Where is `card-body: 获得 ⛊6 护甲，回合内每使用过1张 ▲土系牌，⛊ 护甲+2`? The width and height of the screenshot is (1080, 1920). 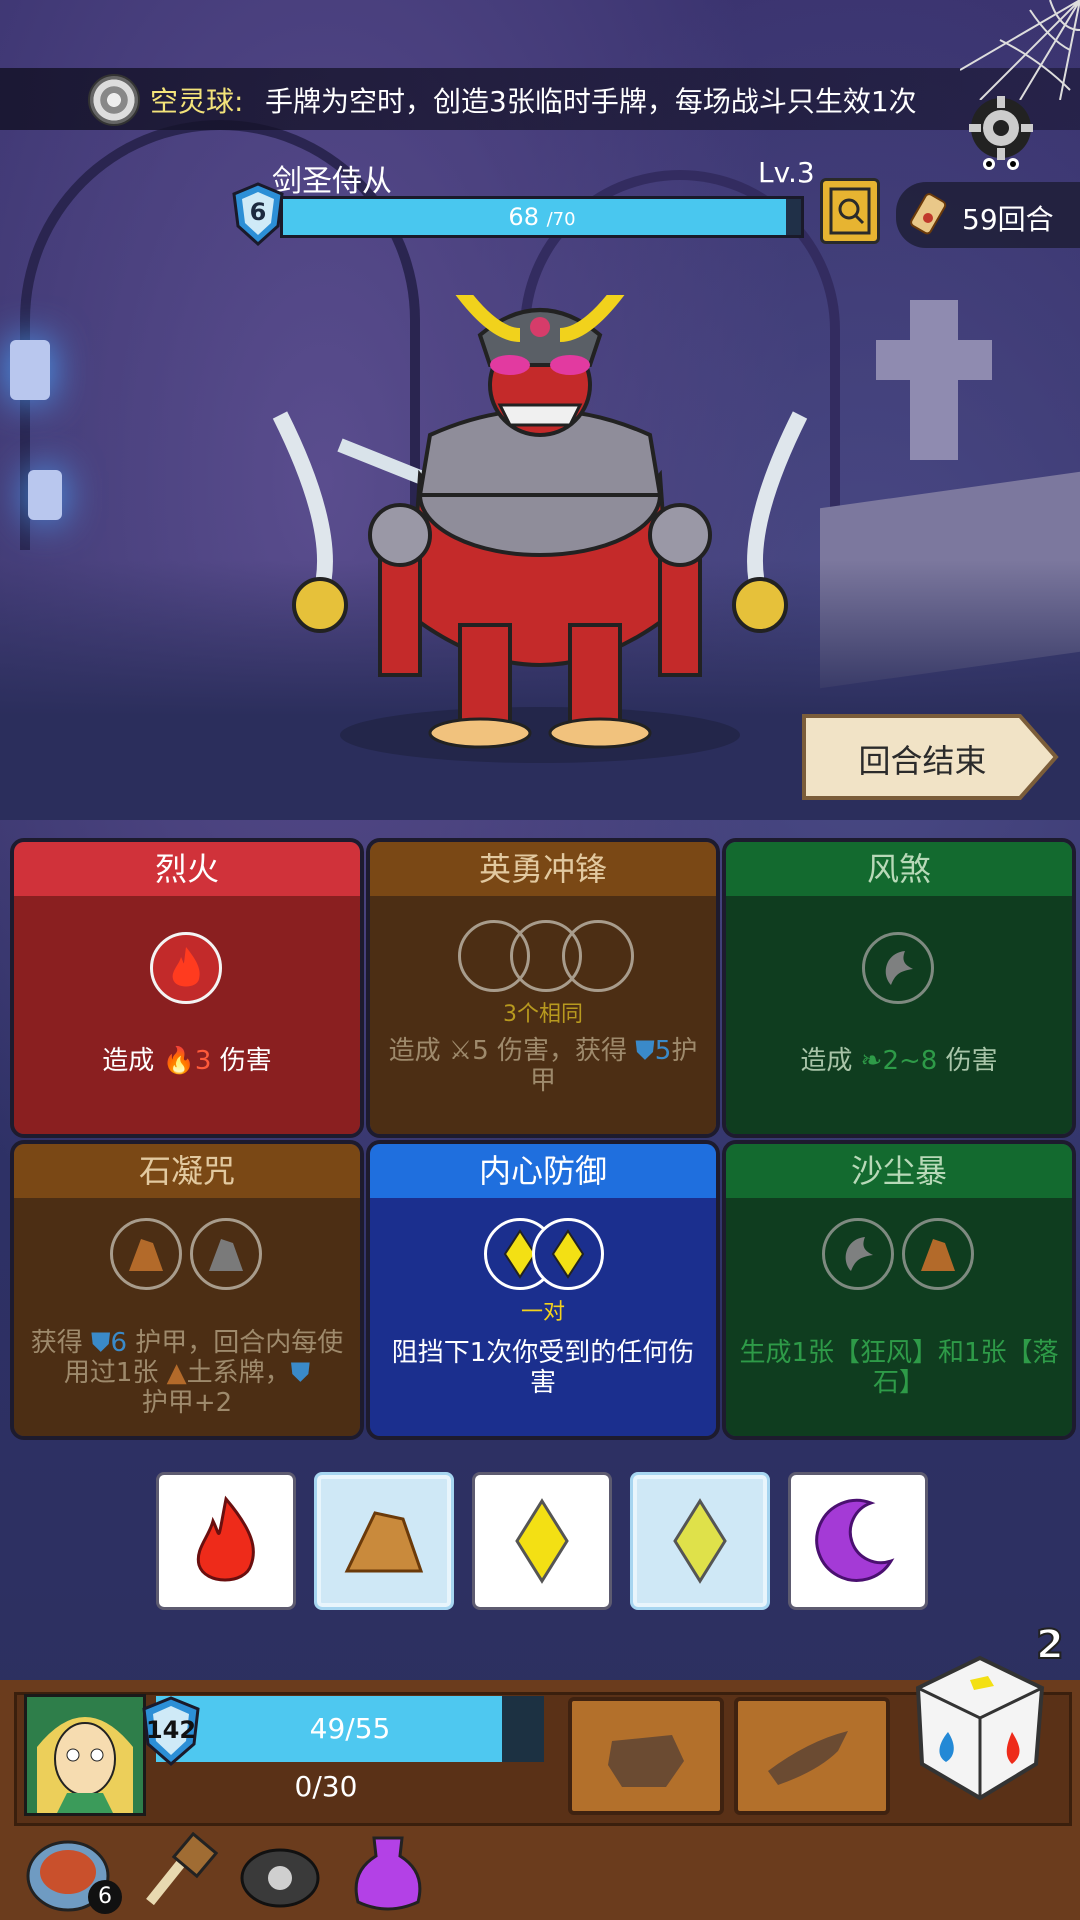
card-body: 获得 ⛊6 护甲，回合内每使用过1张 ▲土系牌，⛊ 护甲+2 is located at coordinates (187, 1317).